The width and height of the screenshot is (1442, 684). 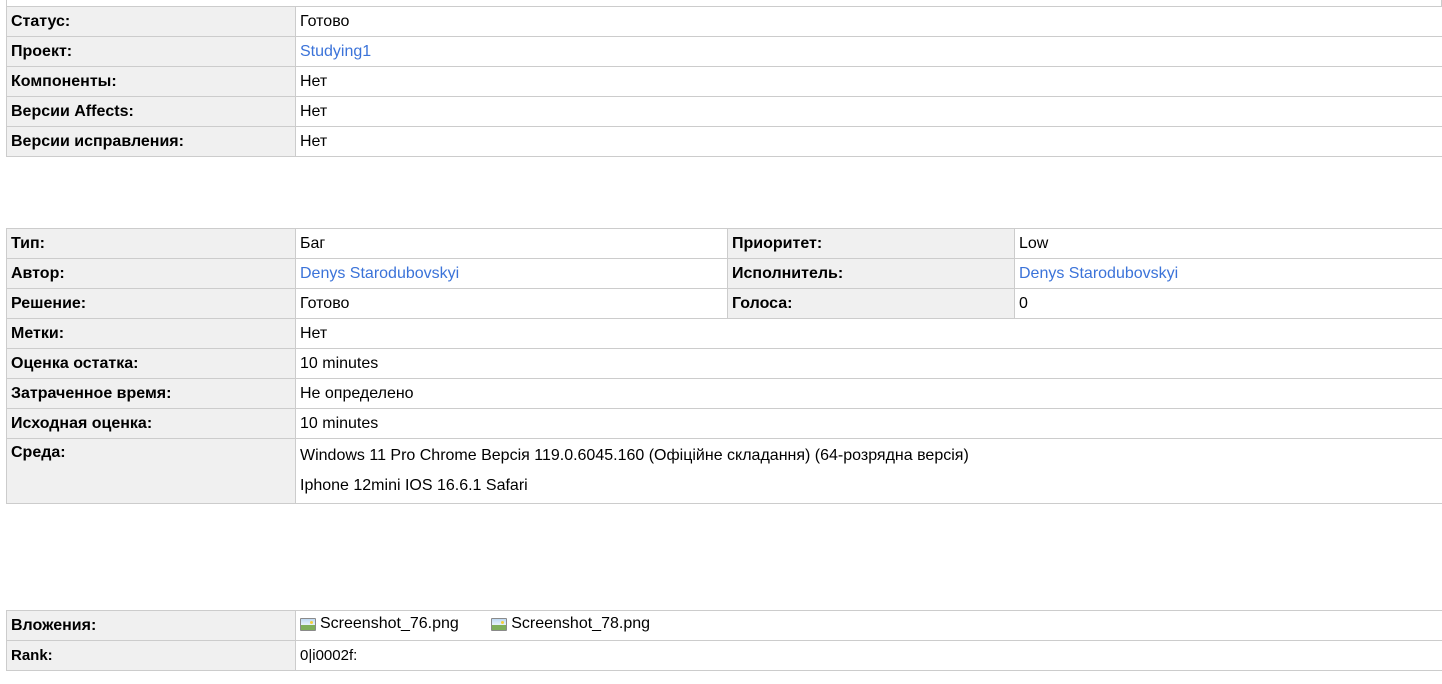 What do you see at coordinates (871, 303) in the screenshot?
I see `votes-label: Голоса:` at bounding box center [871, 303].